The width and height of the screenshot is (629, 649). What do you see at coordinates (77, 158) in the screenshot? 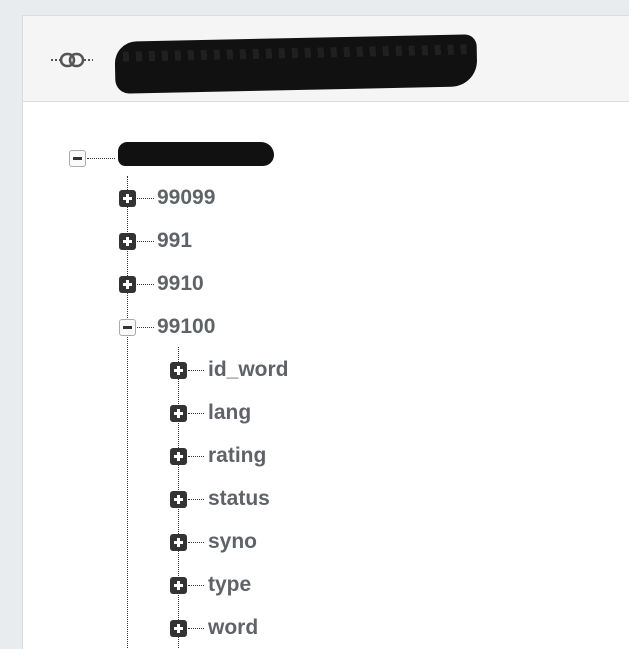
I see `root-collapse-toggle` at bounding box center [77, 158].